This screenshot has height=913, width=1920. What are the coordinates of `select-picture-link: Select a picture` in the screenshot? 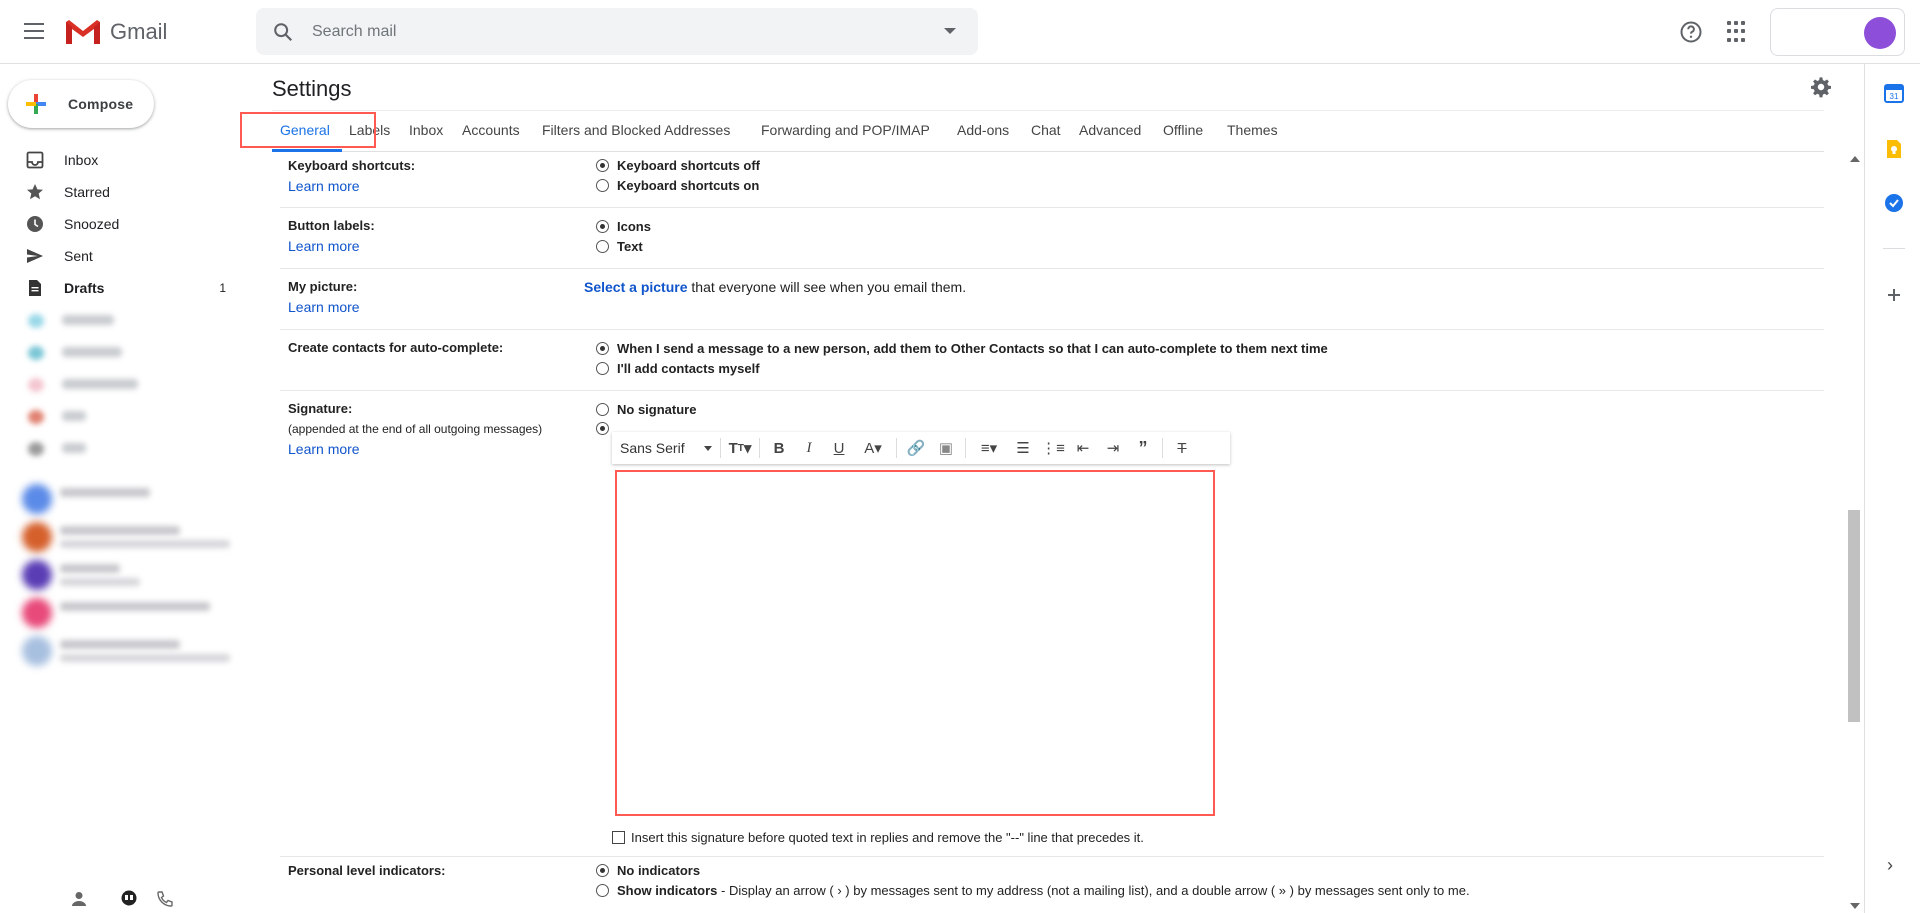 It's located at (636, 287).